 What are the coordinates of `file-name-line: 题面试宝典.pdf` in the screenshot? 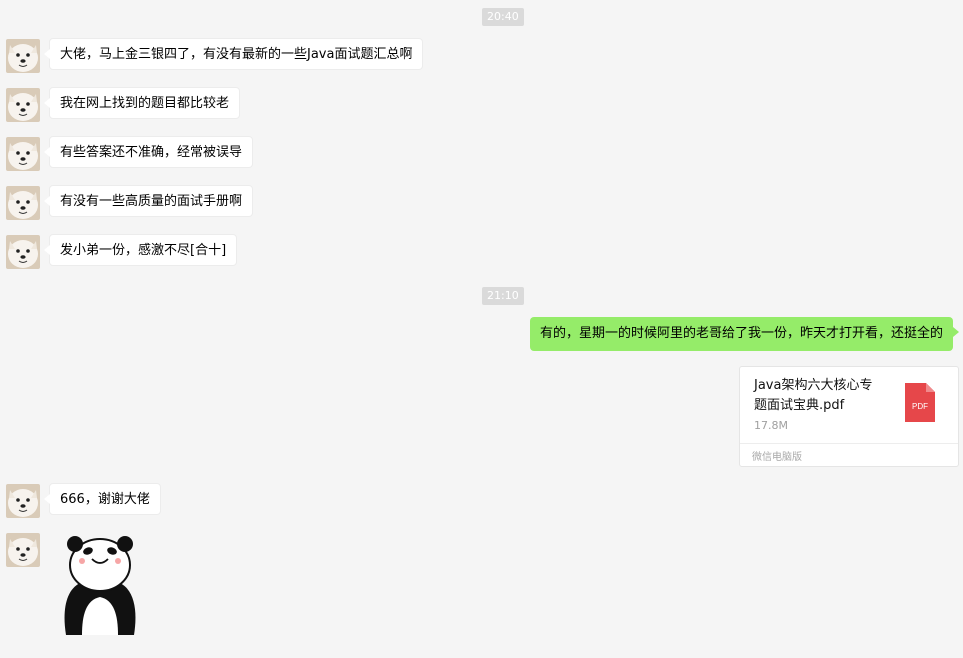 It's located at (799, 405).